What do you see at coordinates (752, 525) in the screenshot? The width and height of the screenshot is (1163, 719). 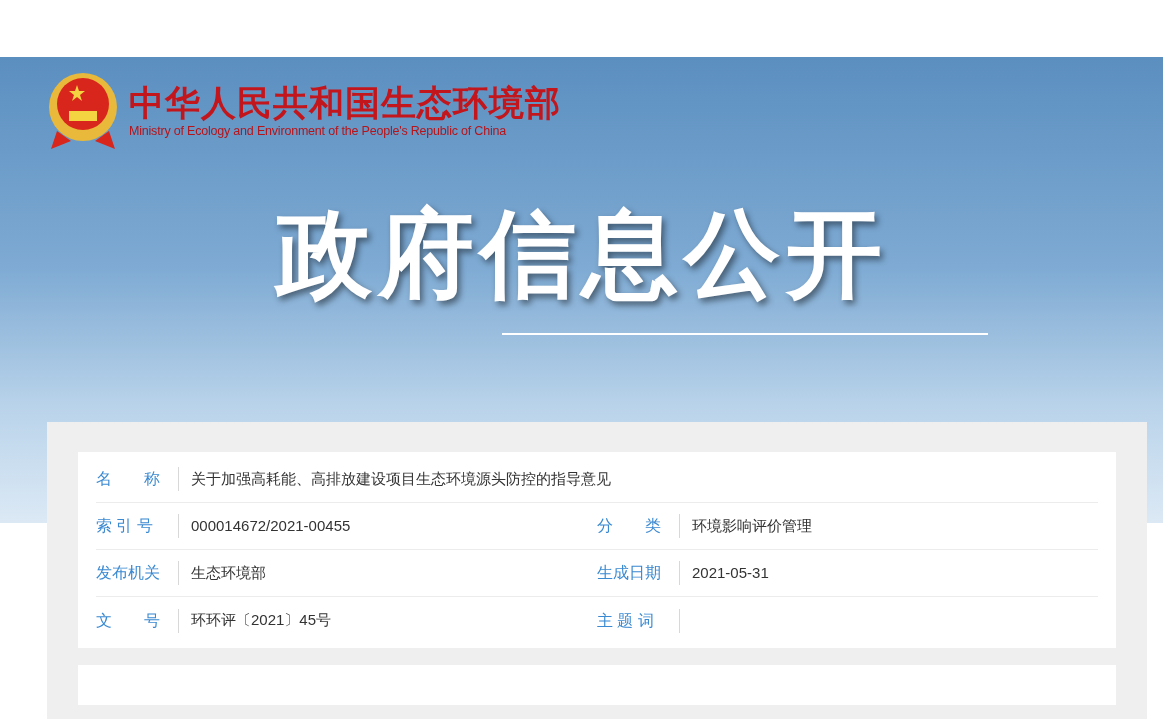 I see `field-value: 环境影响评价管理` at bounding box center [752, 525].